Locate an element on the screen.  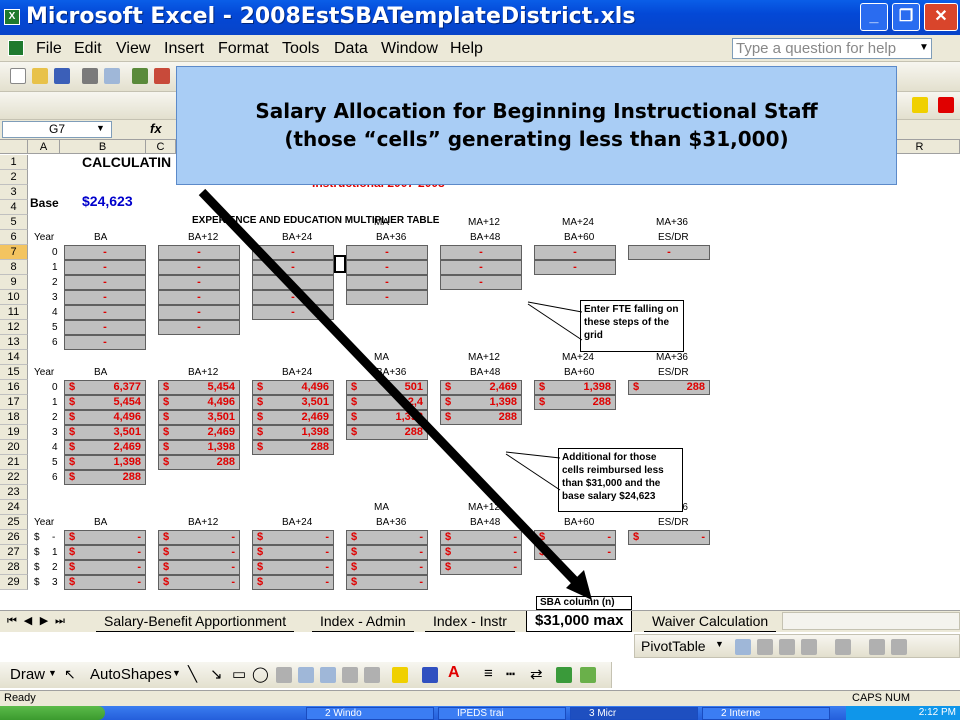
menu-help: Help is located at coordinates (466, 49).